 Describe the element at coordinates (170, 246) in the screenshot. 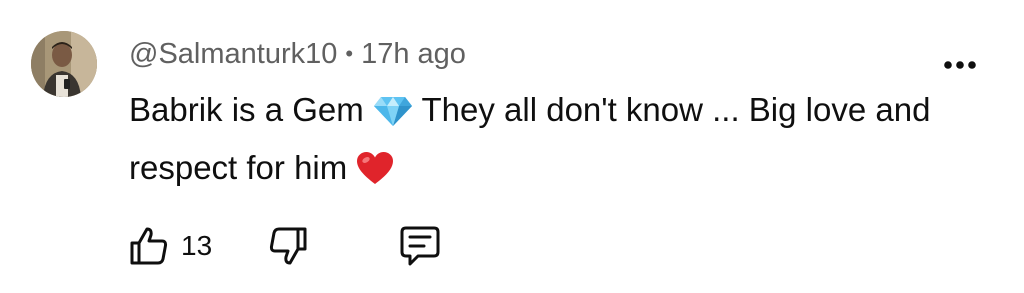

I see `like-button: 13` at that location.